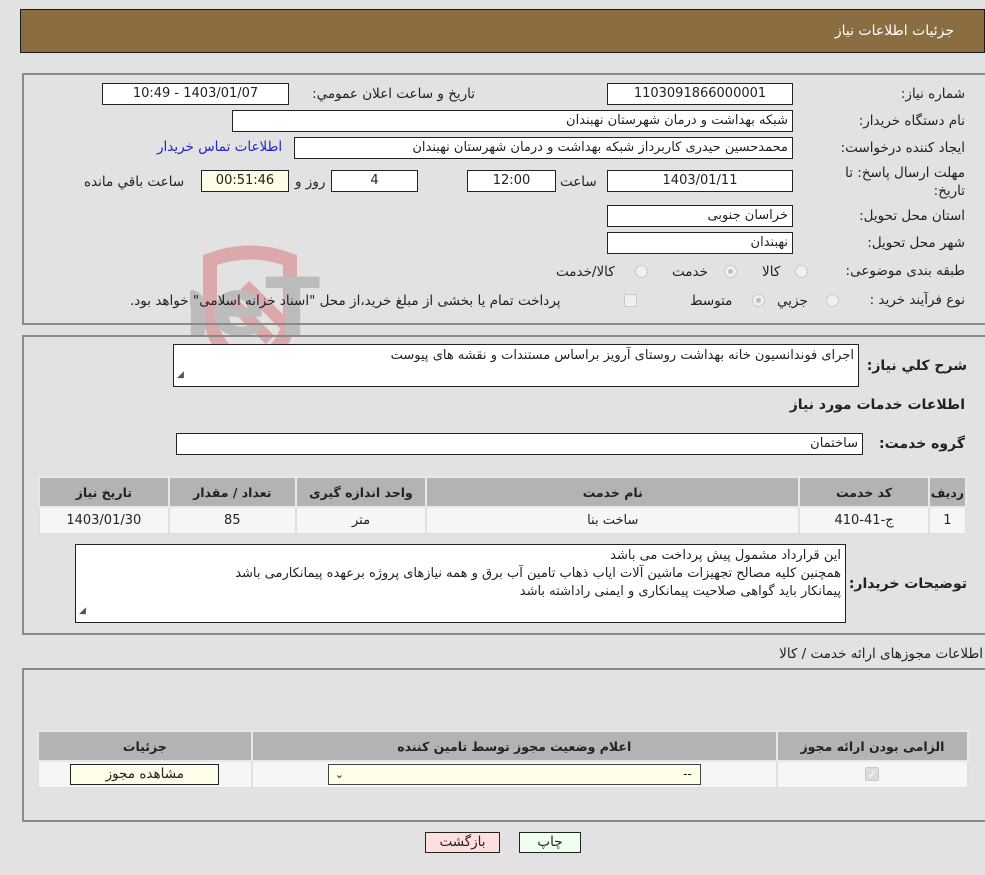  What do you see at coordinates (922, 444) in the screenshot?
I see `service-group-label: گروه خدمت:` at bounding box center [922, 444].